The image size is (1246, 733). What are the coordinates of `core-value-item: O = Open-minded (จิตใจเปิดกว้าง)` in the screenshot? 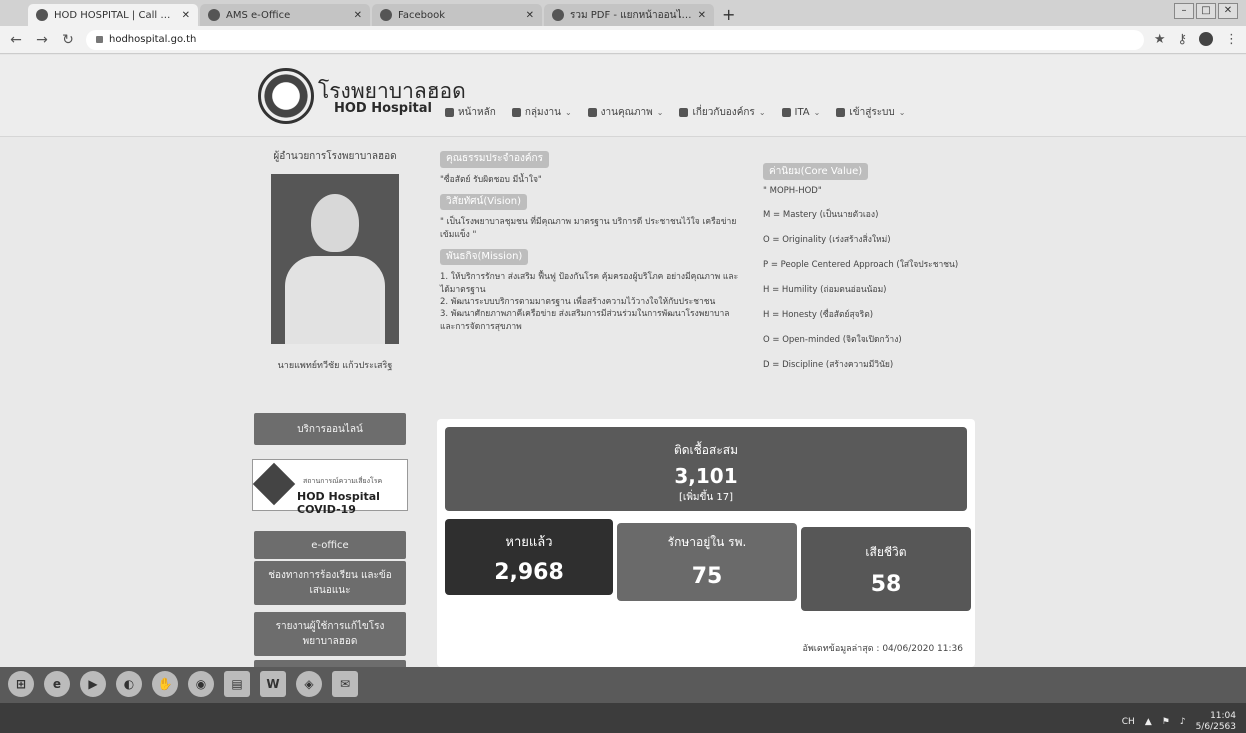 It's located at (832, 340).